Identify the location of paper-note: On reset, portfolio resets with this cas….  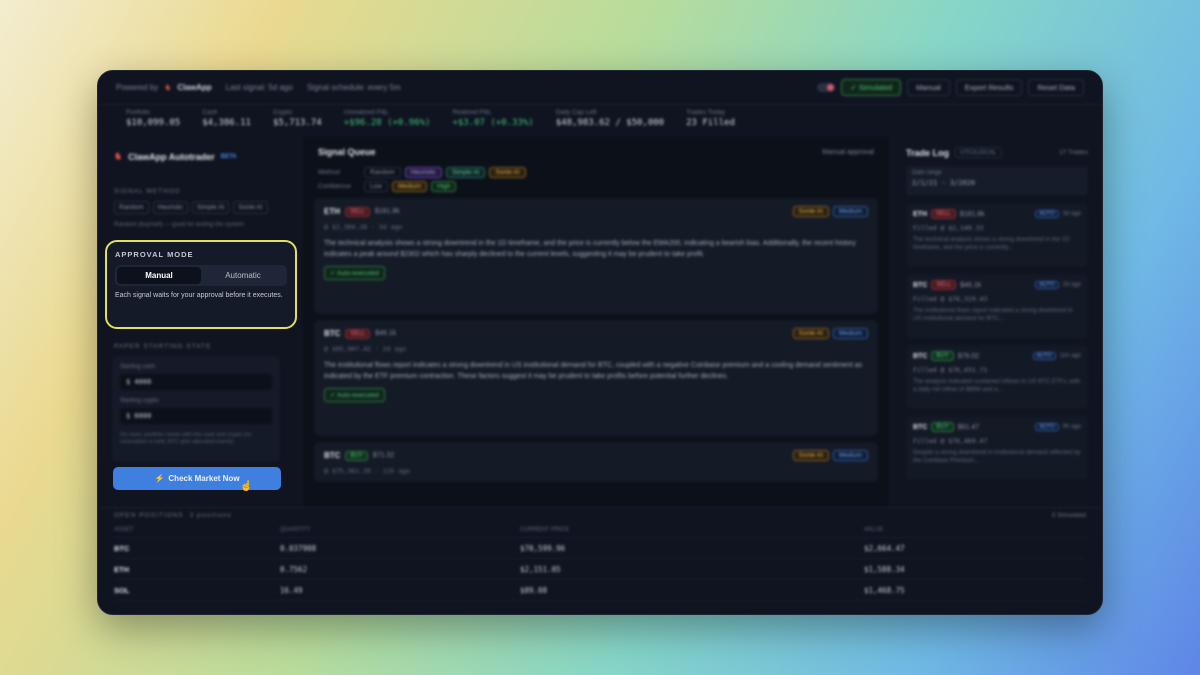
(186, 439).